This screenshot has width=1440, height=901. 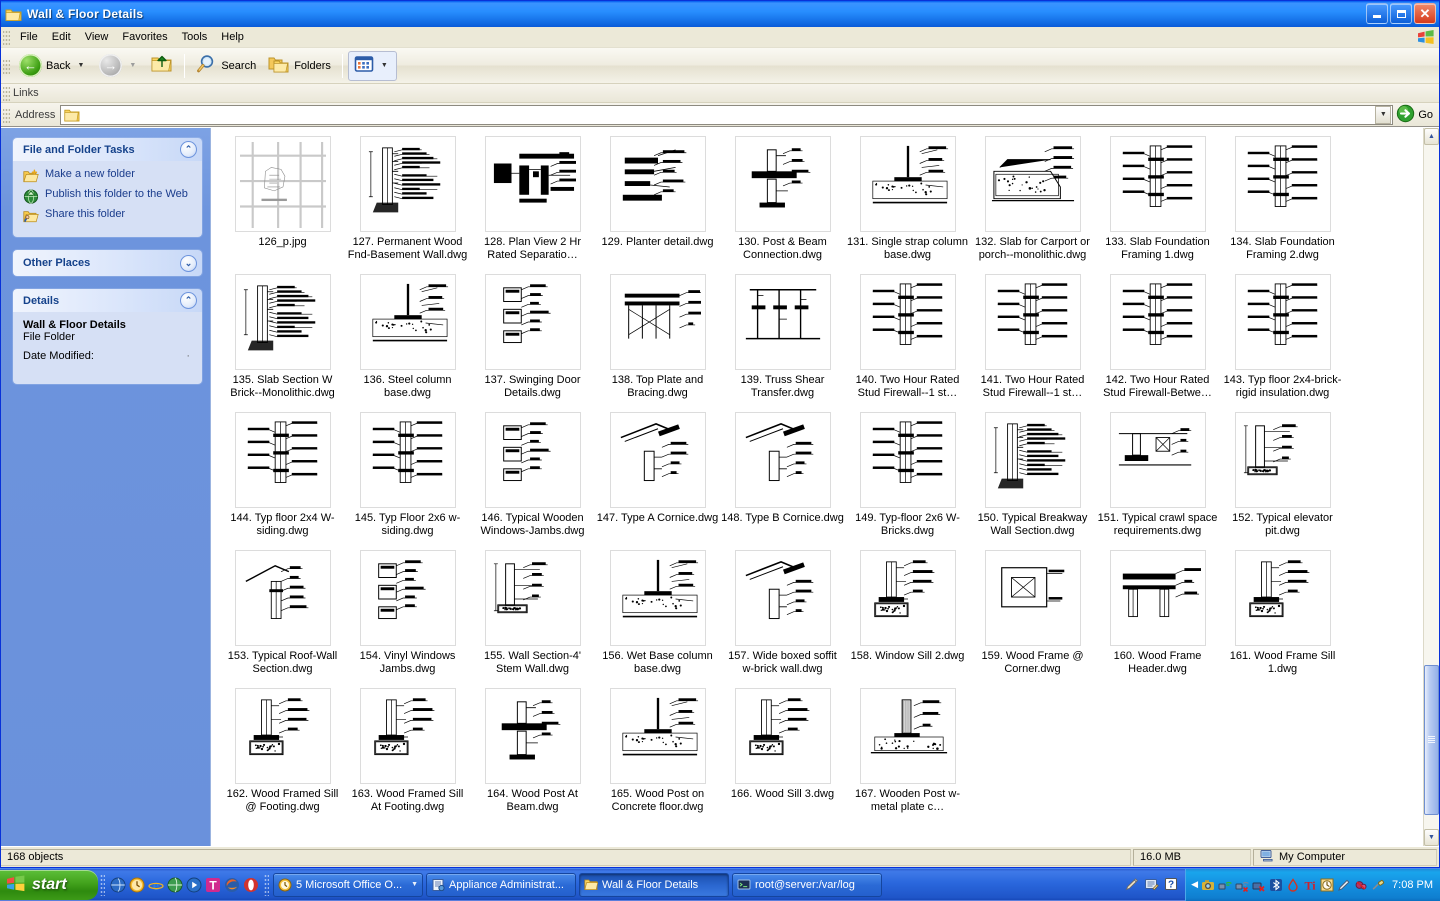 What do you see at coordinates (29, 37) in the screenshot?
I see `menu-item-file: File` at bounding box center [29, 37].